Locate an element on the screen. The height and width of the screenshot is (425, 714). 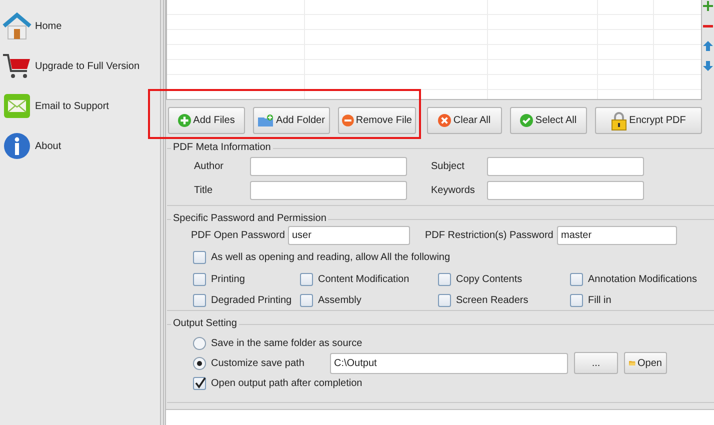
field-label: Subject is located at coordinates (448, 166).